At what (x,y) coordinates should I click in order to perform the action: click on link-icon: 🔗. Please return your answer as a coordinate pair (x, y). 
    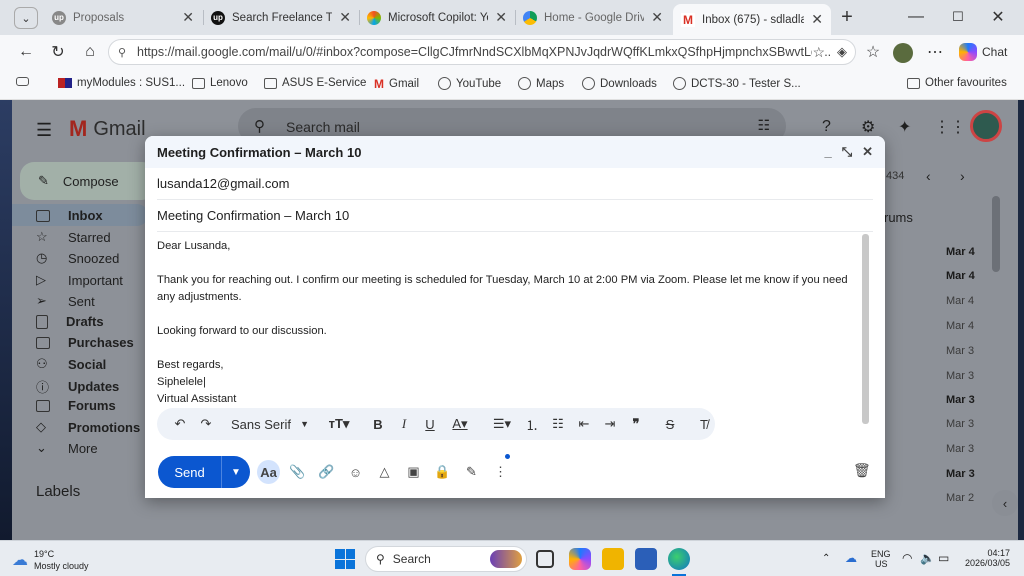
    Looking at the image, I should click on (326, 472).